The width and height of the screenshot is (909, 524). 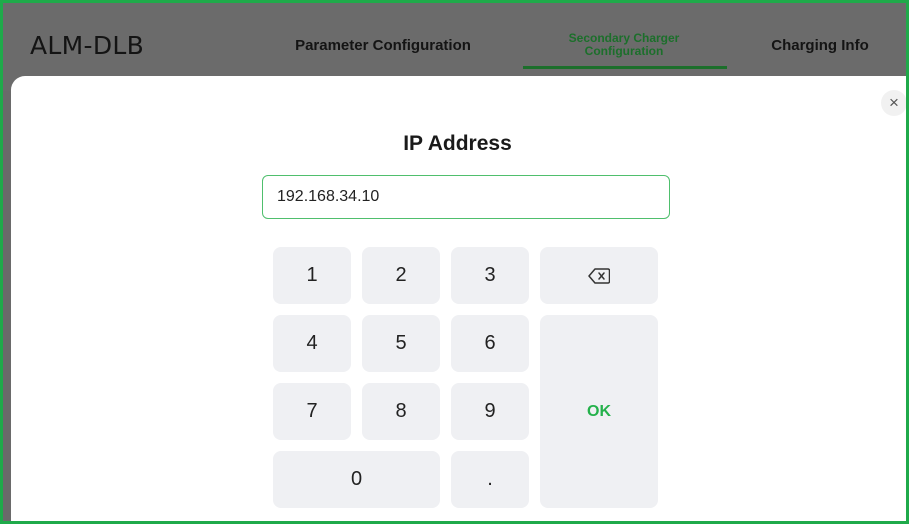 What do you see at coordinates (457, 143) in the screenshot?
I see `dialog-title: IP Address` at bounding box center [457, 143].